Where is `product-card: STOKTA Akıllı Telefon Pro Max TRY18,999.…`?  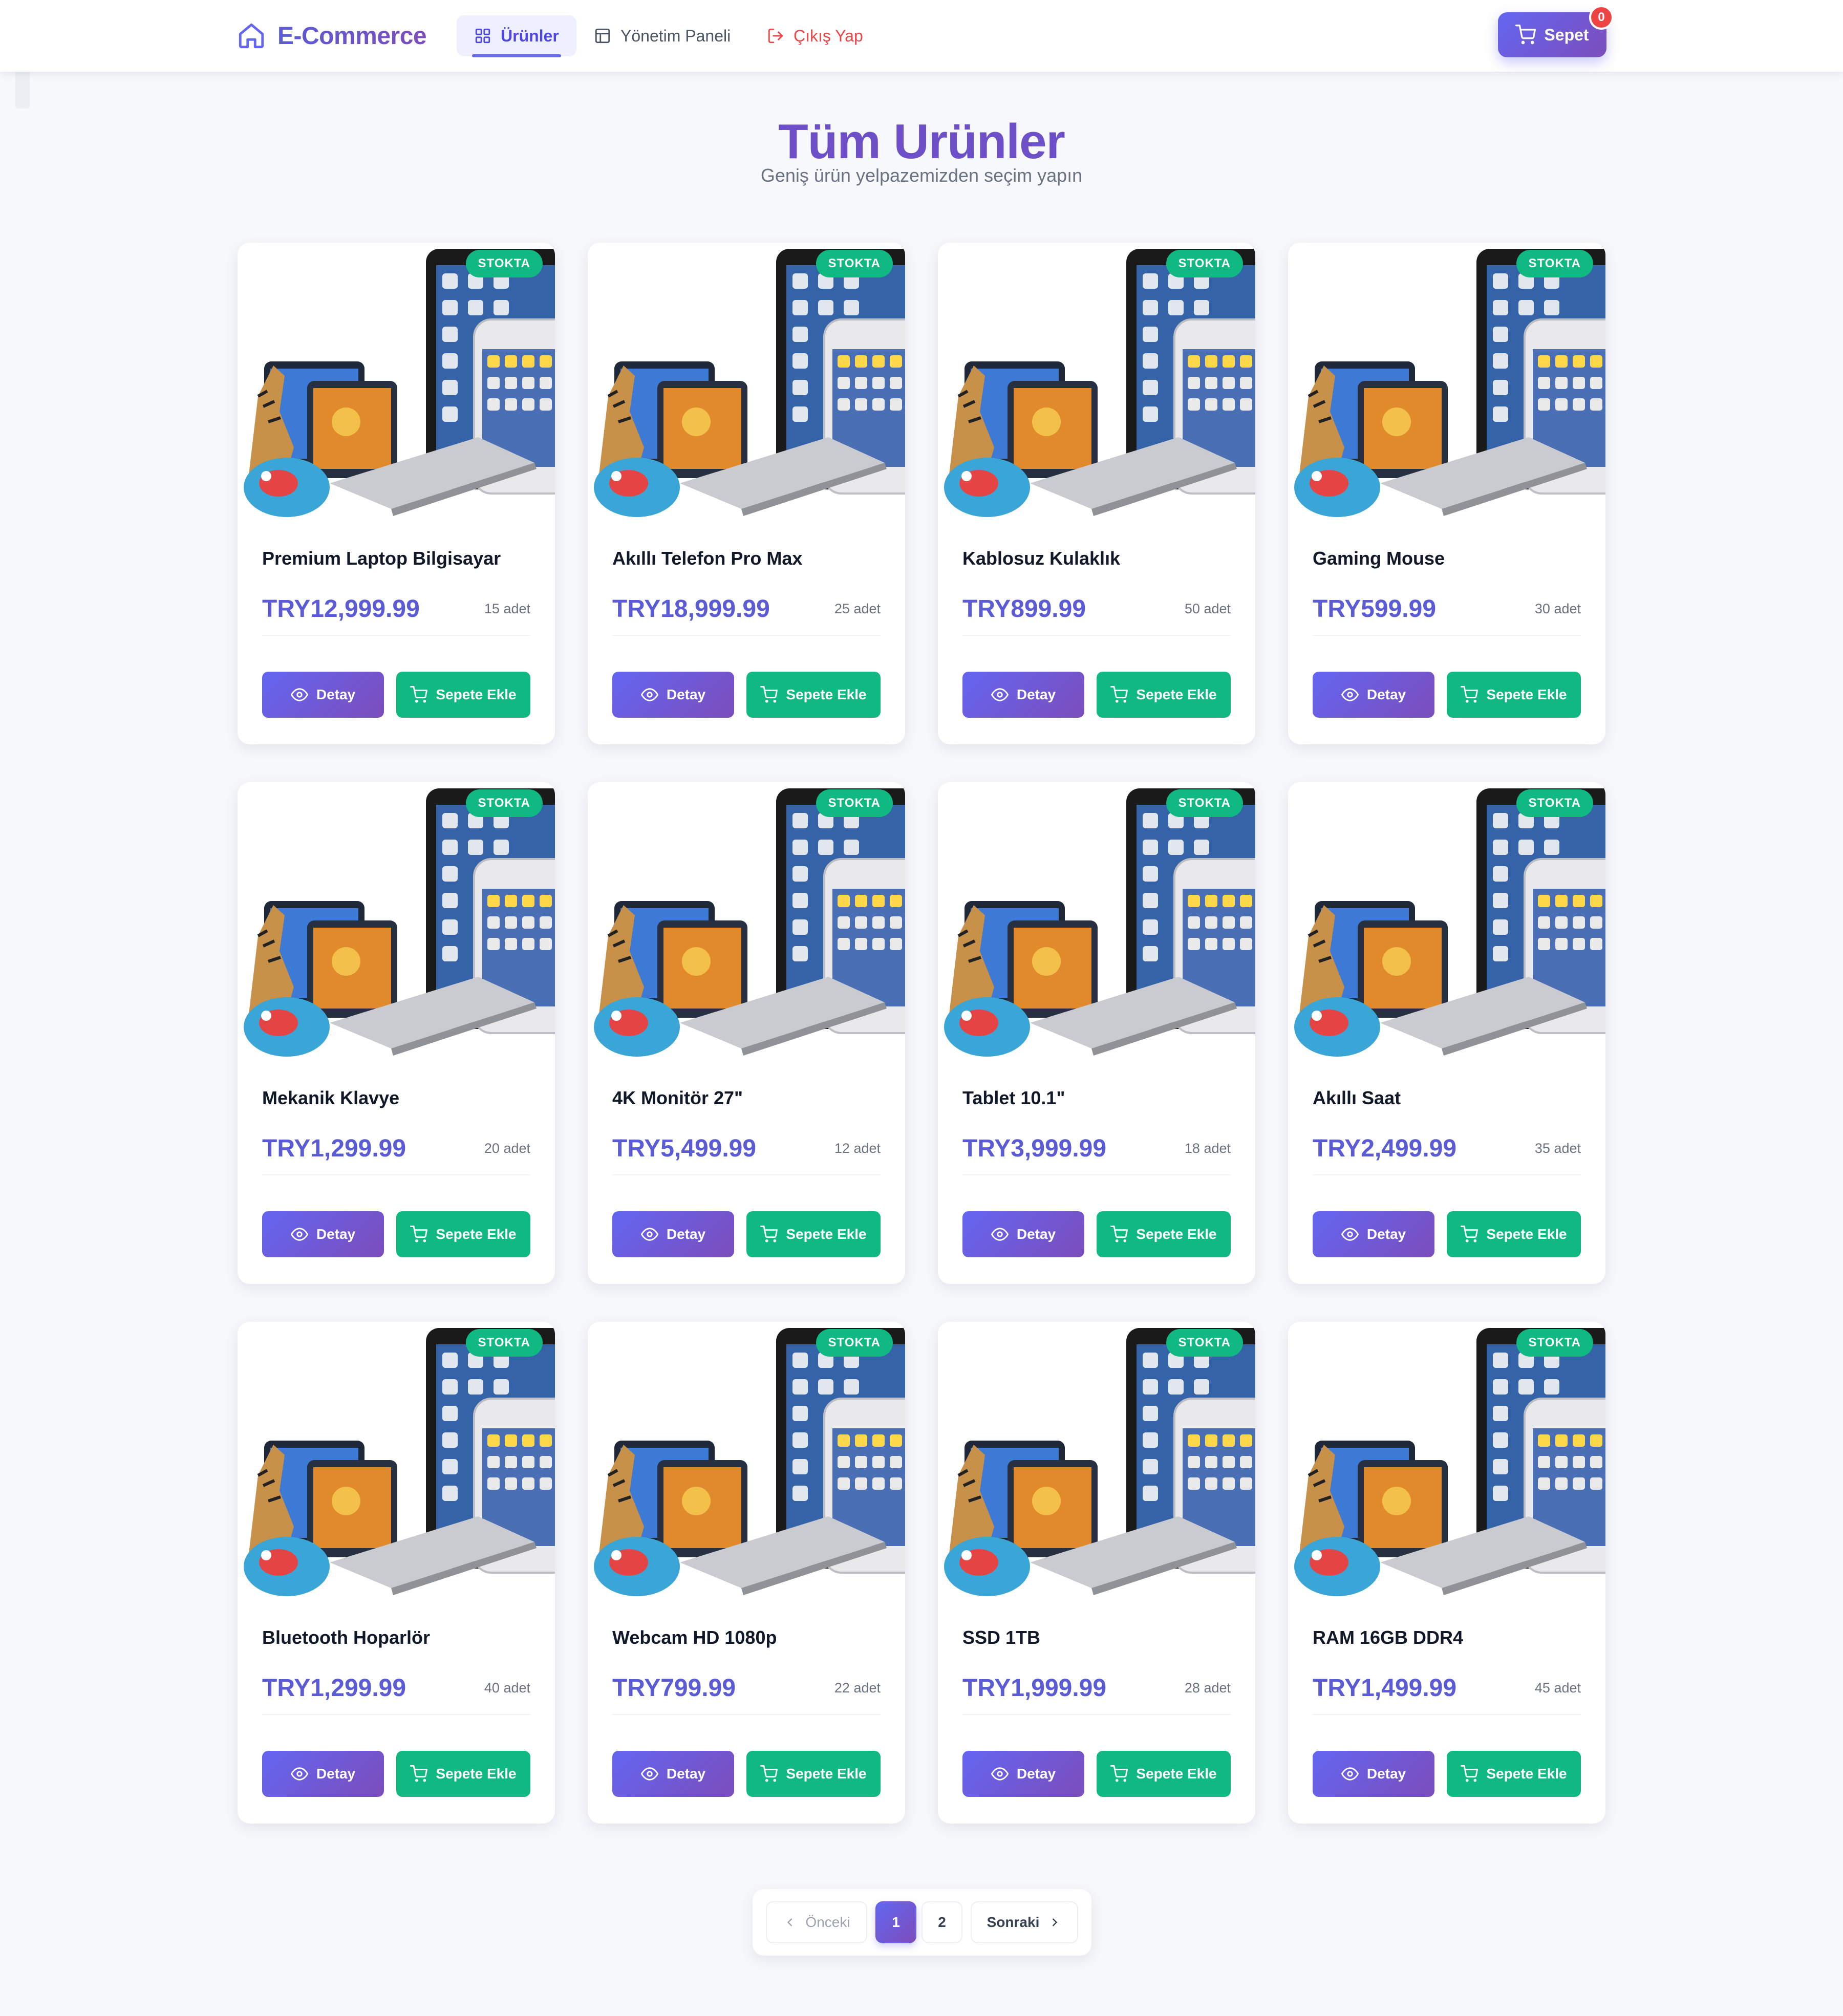 product-card: STOKTA Akıllı Telefon Pro Max TRY18,999.… is located at coordinates (746, 493).